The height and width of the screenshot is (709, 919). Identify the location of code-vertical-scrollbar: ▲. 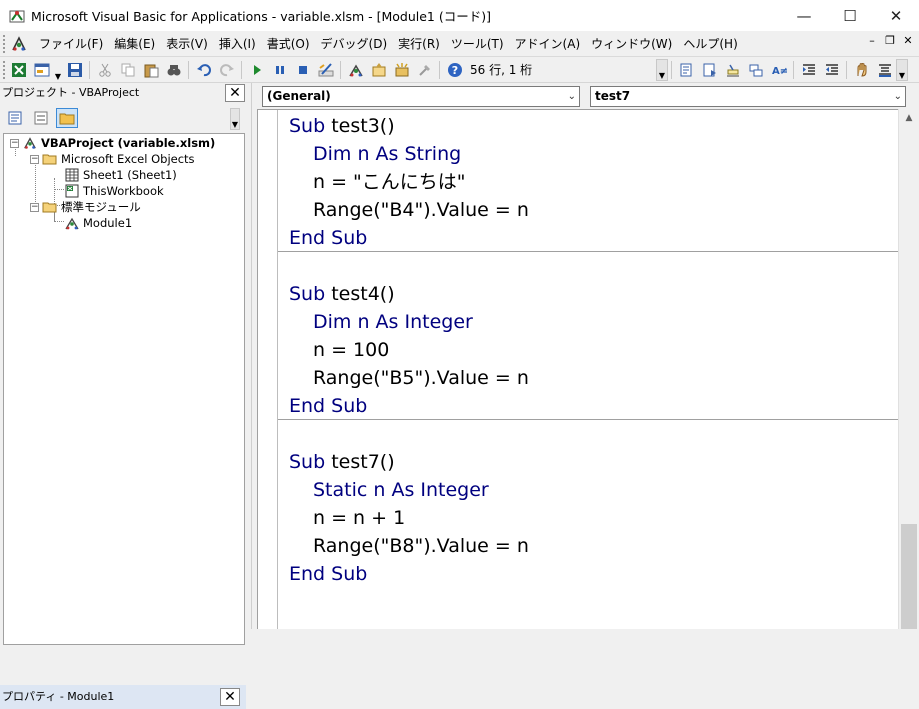
(908, 369).